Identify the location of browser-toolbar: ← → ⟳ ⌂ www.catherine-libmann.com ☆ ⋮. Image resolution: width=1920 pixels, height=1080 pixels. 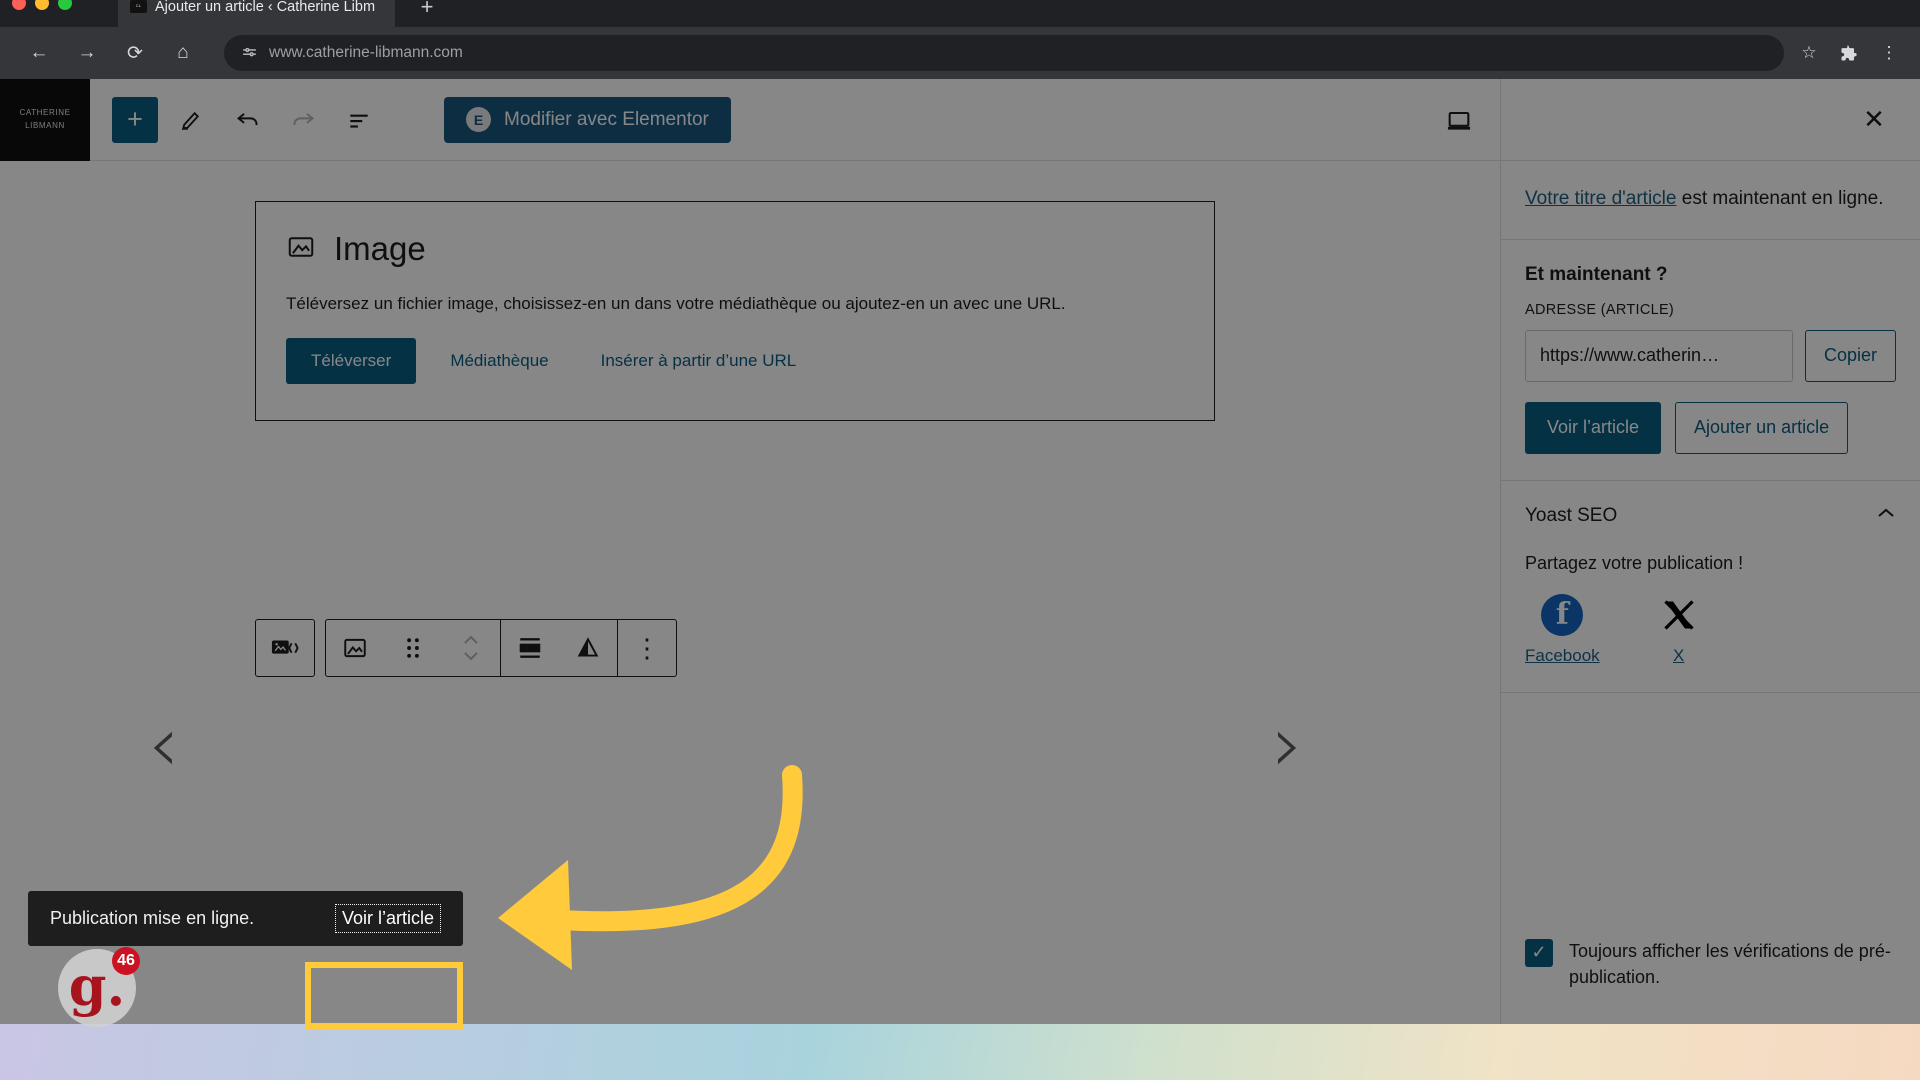
(960, 53).